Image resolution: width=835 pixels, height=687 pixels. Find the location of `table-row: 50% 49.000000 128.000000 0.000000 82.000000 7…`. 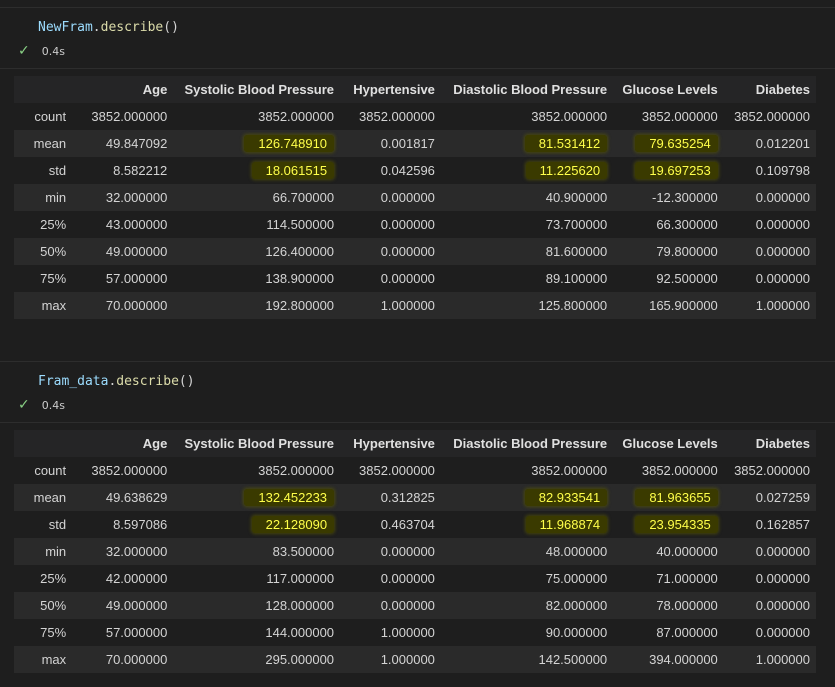

table-row: 50% 49.000000 128.000000 0.000000 82.000000 7… is located at coordinates (415, 605).